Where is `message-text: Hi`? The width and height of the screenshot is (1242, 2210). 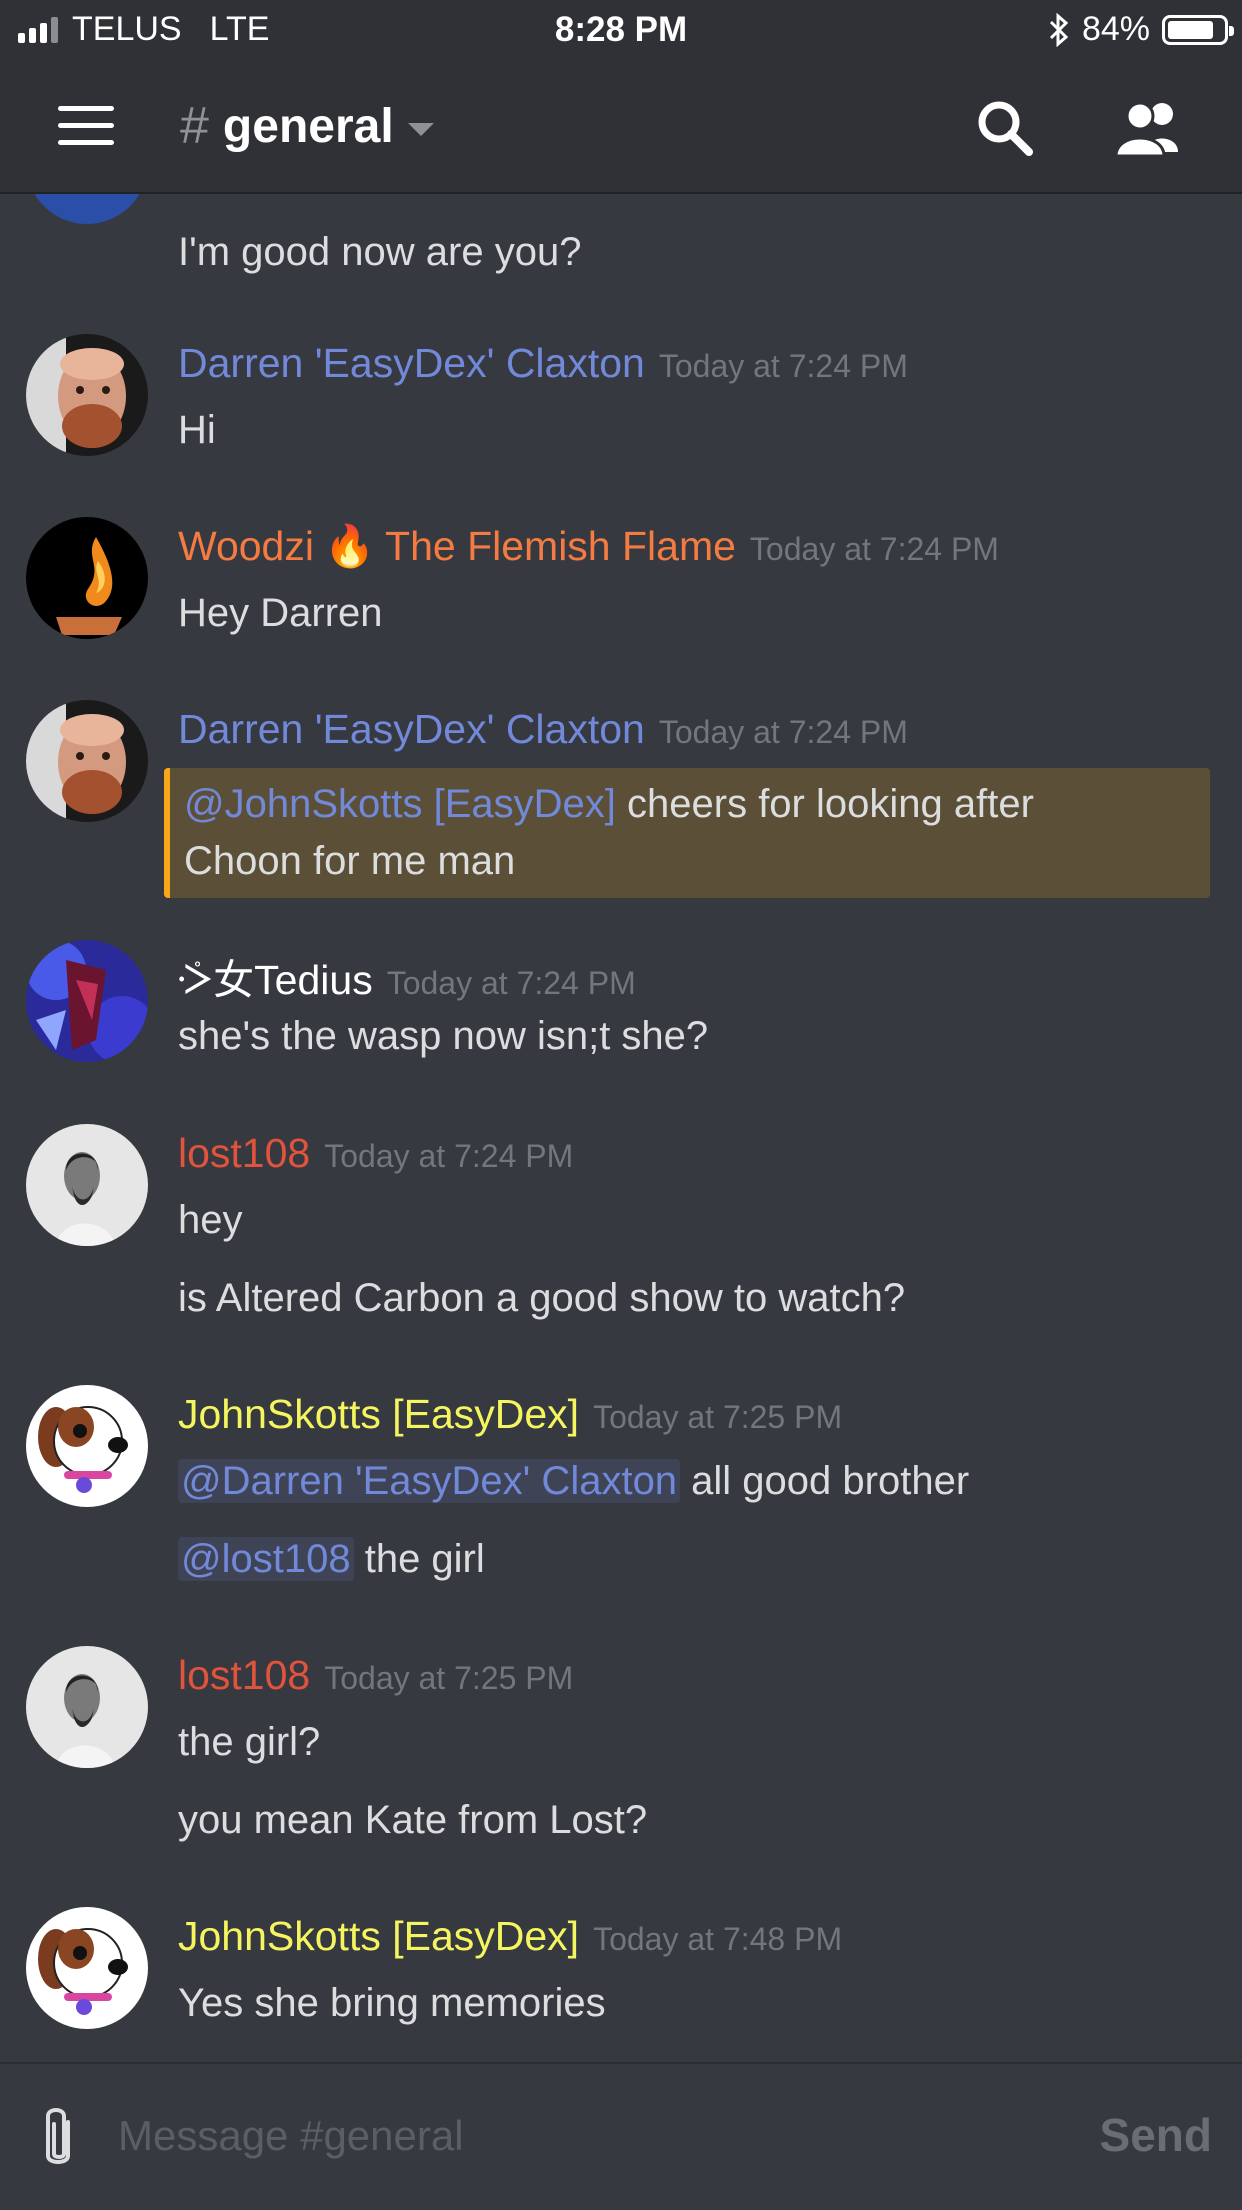
message-text: Hi is located at coordinates (197, 430).